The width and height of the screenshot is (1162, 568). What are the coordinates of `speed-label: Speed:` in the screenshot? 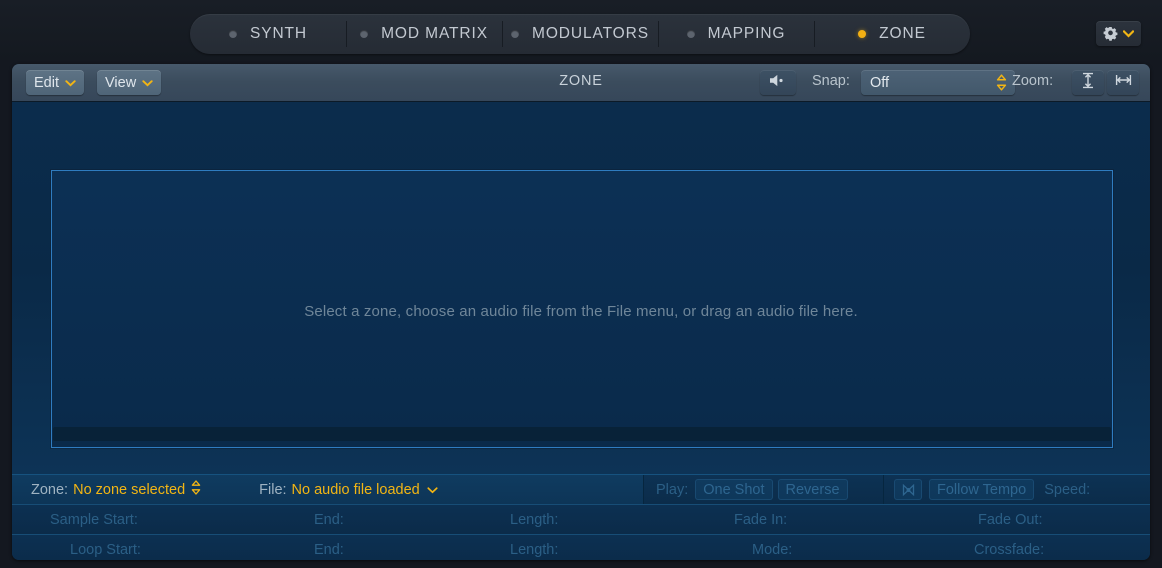 It's located at (1067, 489).